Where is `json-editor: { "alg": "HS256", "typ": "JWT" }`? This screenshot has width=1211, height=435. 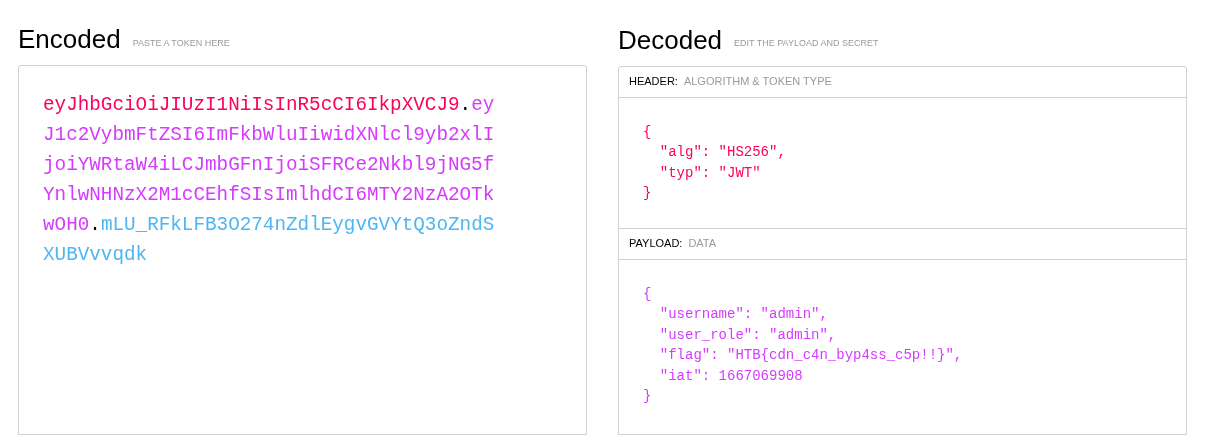
json-editor: { "alg": "HS256", "typ": "JWT" } is located at coordinates (902, 162).